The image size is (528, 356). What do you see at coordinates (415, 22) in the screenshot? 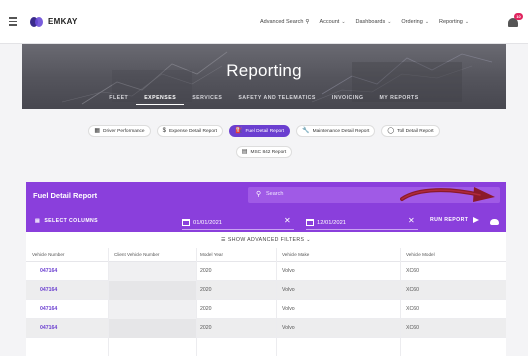
I see `nav-ordering: Ordering ⌄` at bounding box center [415, 22].